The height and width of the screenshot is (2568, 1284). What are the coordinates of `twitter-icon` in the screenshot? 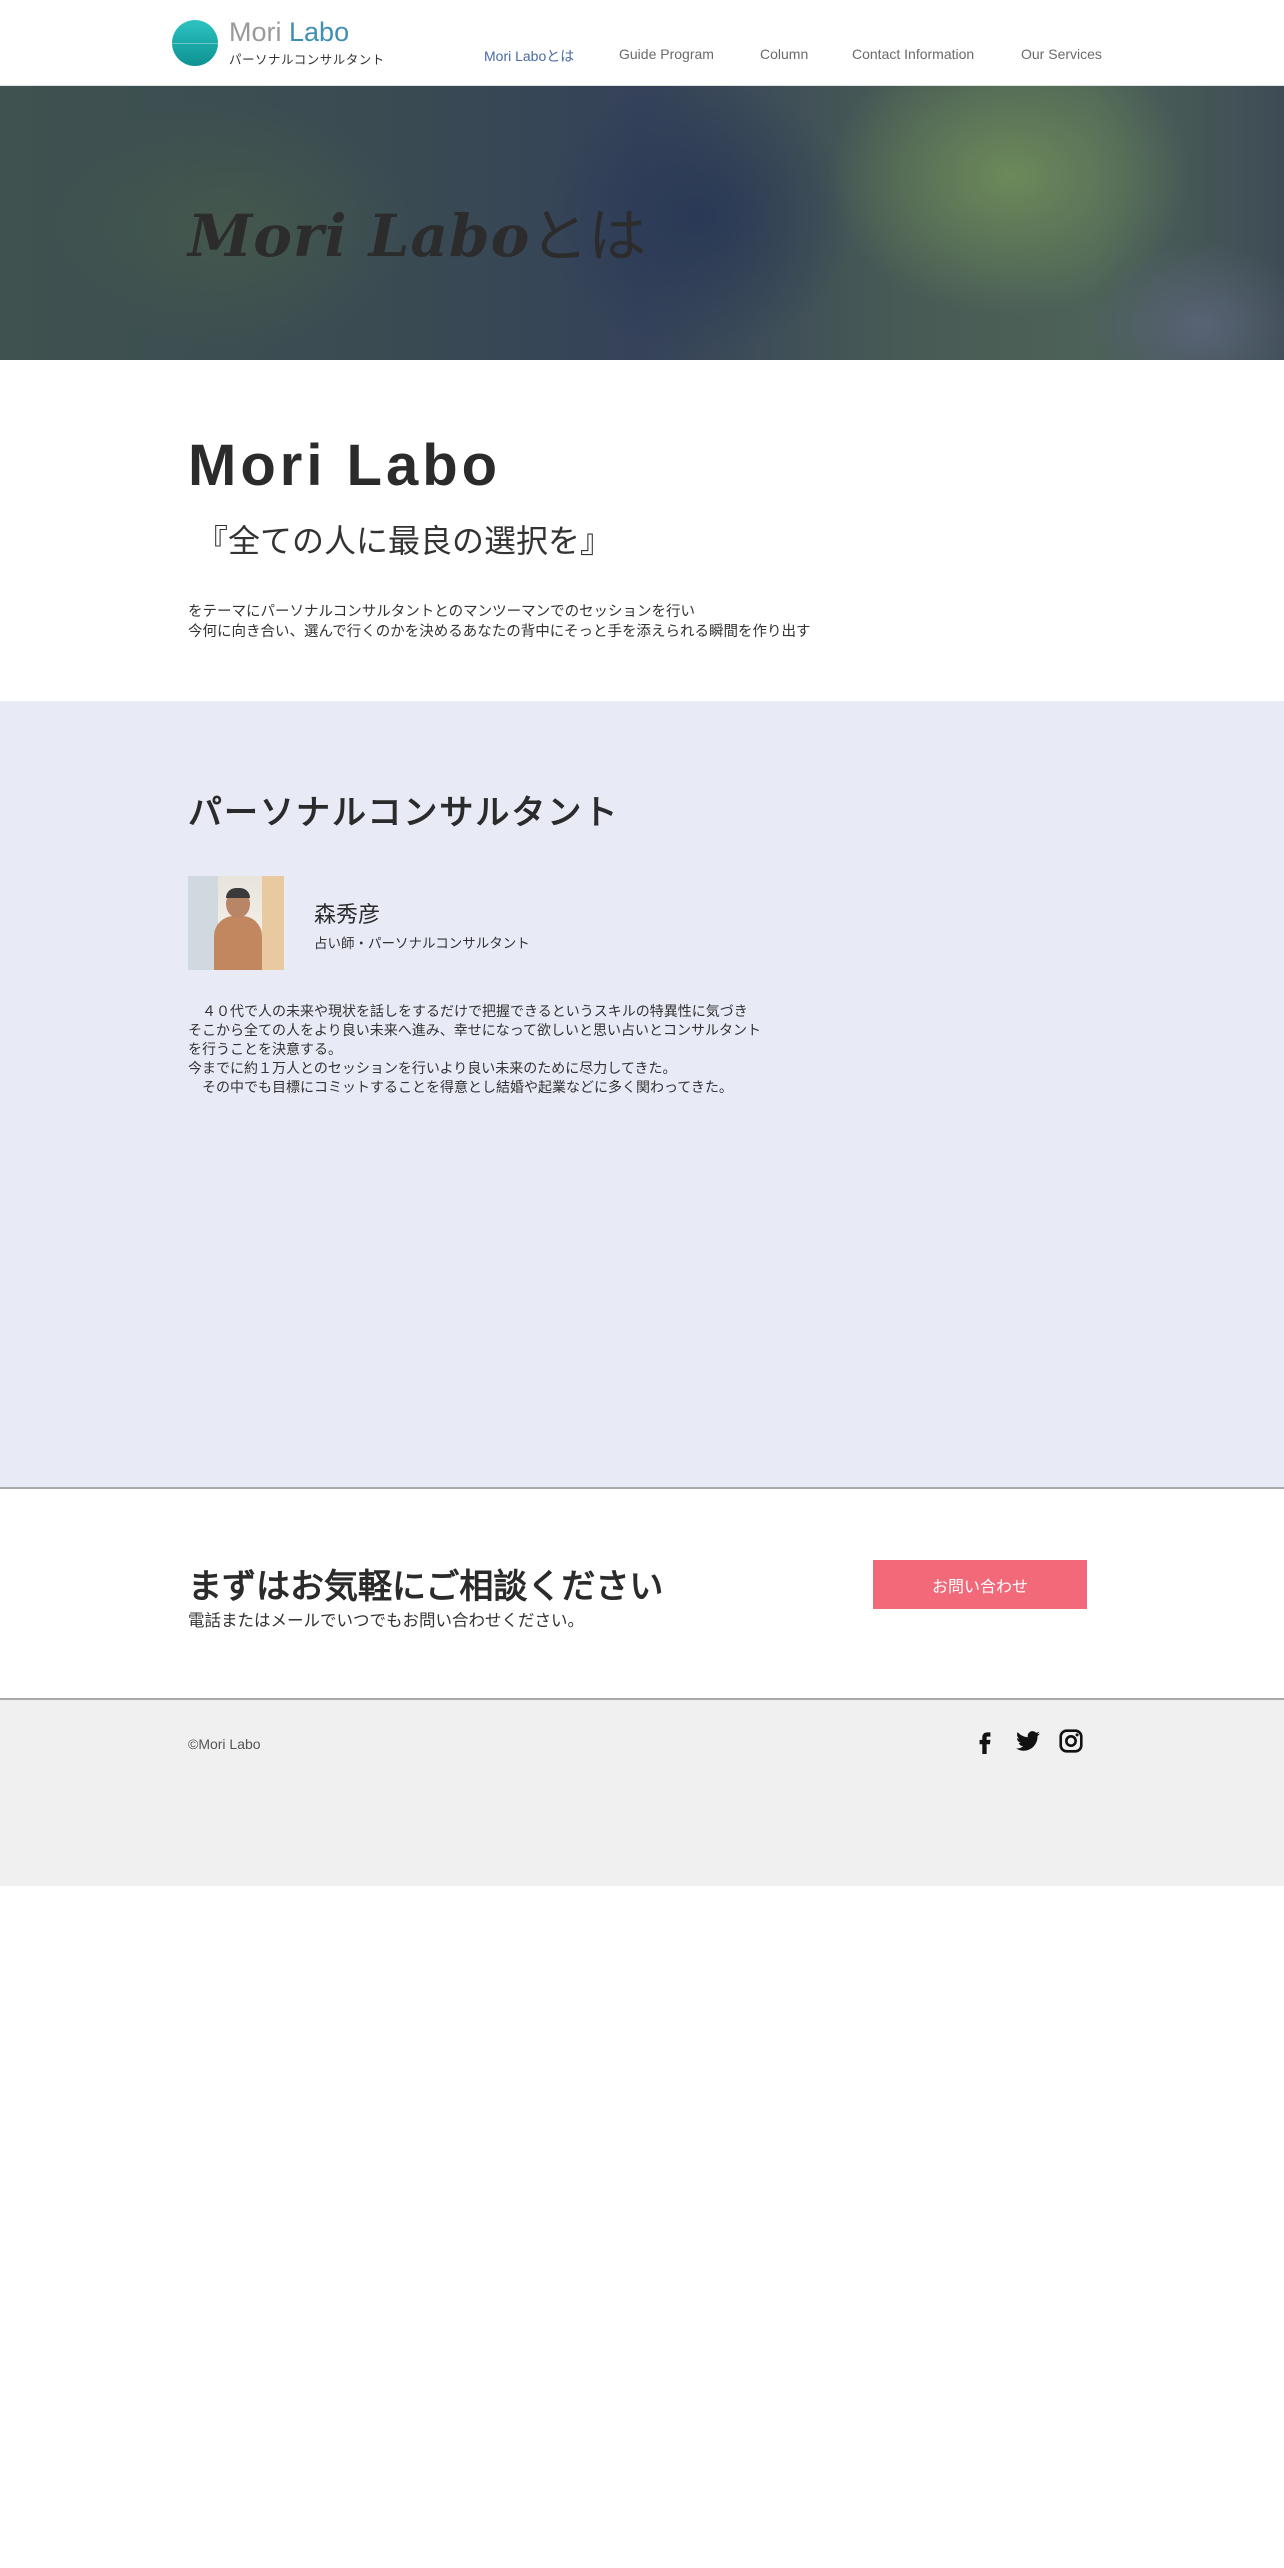 It's located at (1028, 1741).